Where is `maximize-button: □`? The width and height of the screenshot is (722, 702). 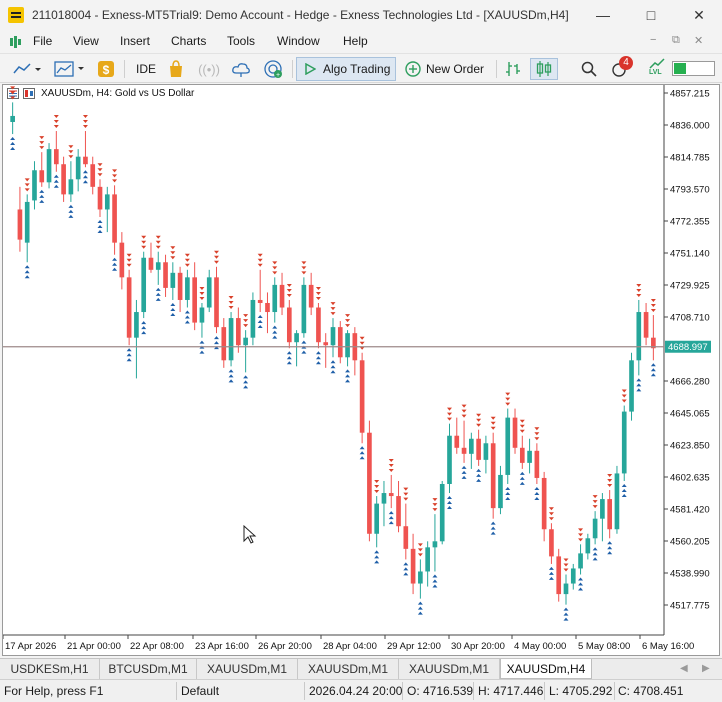
maximize-button: □ is located at coordinates (651, 15).